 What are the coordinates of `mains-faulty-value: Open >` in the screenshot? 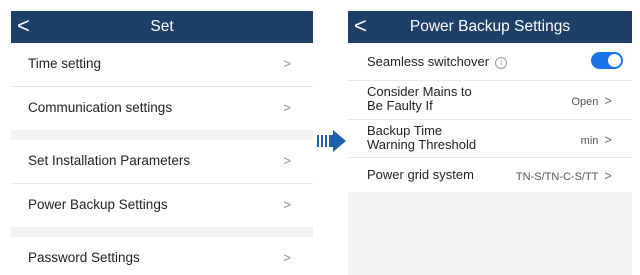 It's located at (591, 100).